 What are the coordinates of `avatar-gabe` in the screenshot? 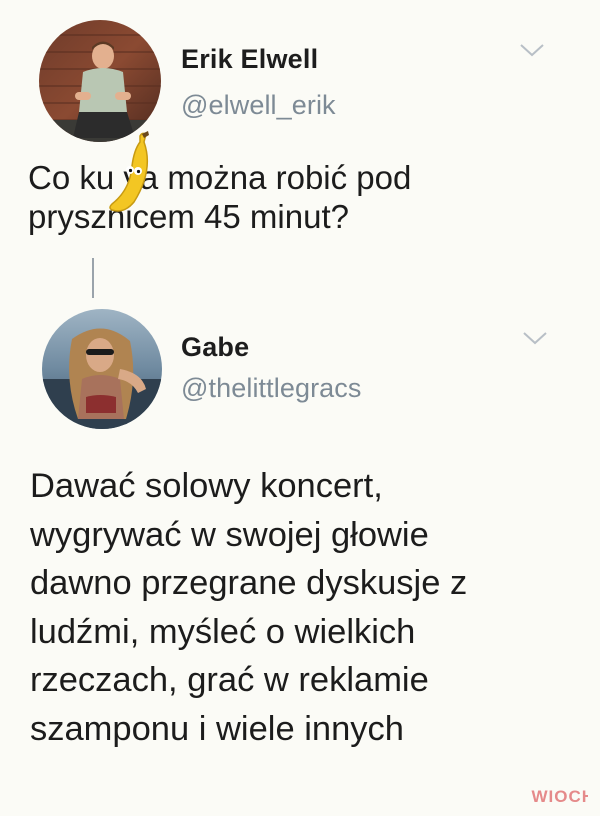 It's located at (102, 369).